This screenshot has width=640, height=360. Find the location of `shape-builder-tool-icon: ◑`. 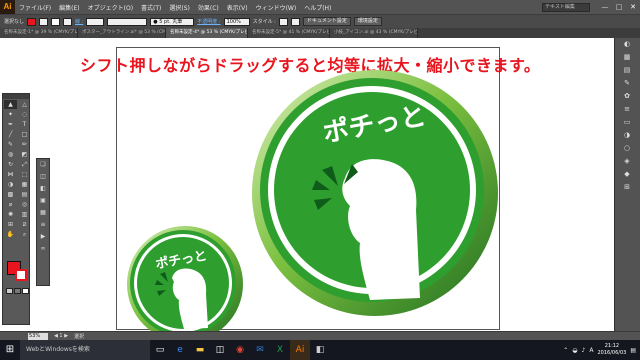

shape-builder-tool-icon: ◑ is located at coordinates (10, 184).